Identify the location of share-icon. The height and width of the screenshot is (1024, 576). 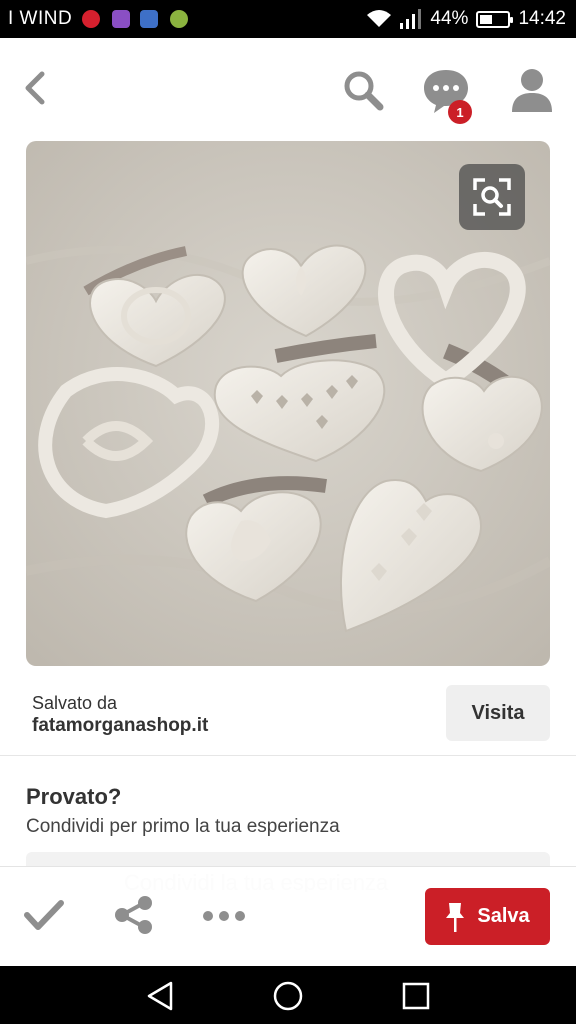
(134, 915).